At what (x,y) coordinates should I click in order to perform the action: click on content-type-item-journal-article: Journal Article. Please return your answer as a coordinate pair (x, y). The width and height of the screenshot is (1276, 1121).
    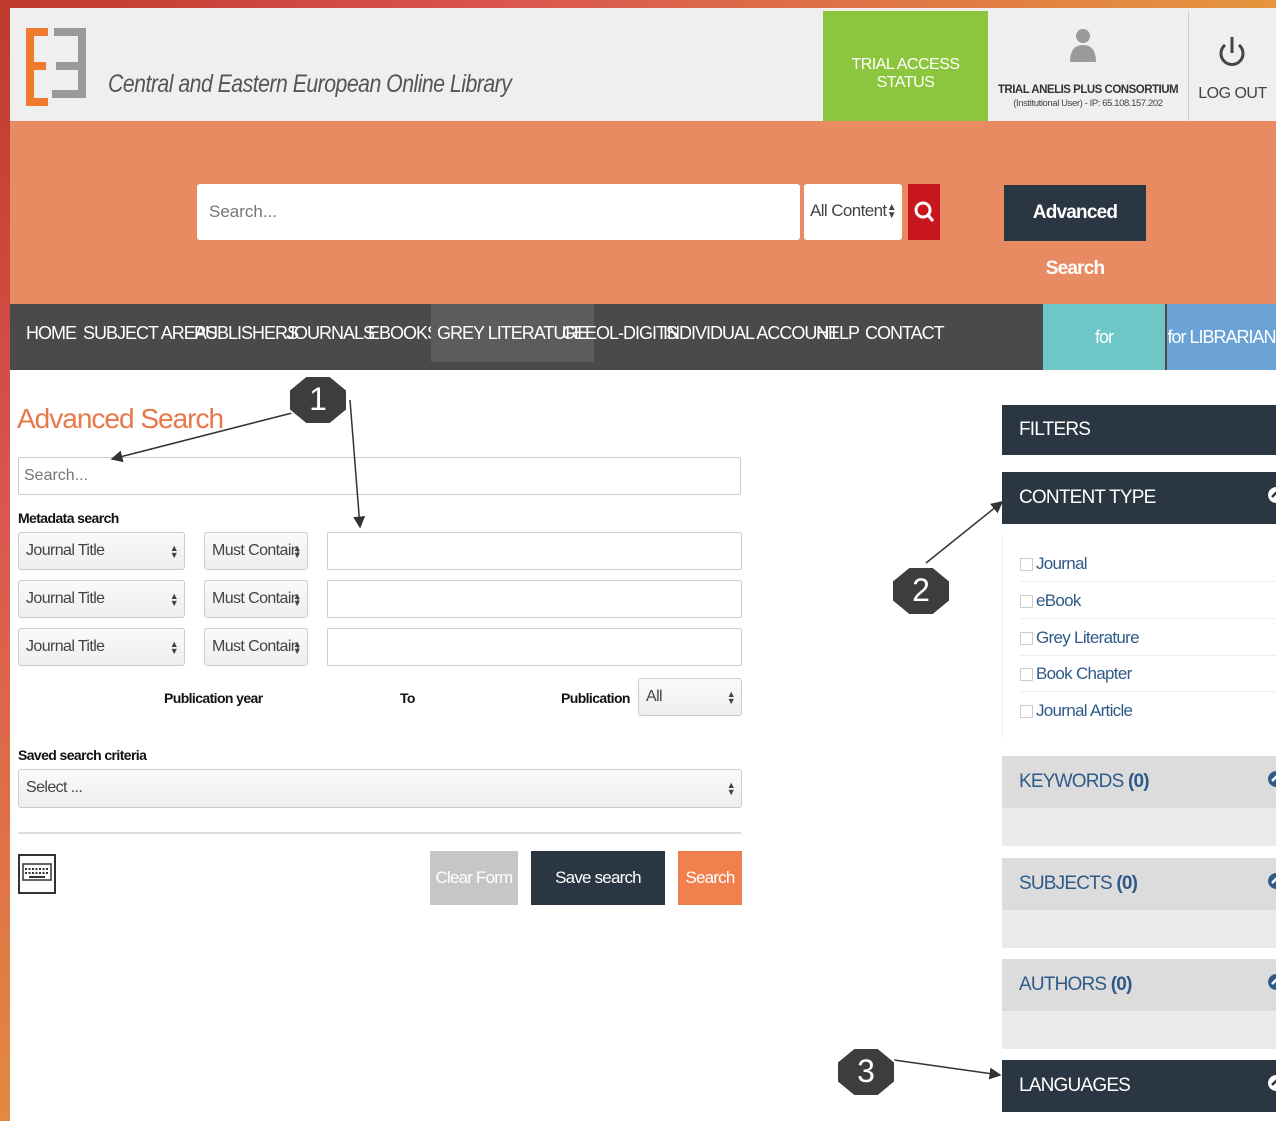
    Looking at the image, I should click on (1148, 711).